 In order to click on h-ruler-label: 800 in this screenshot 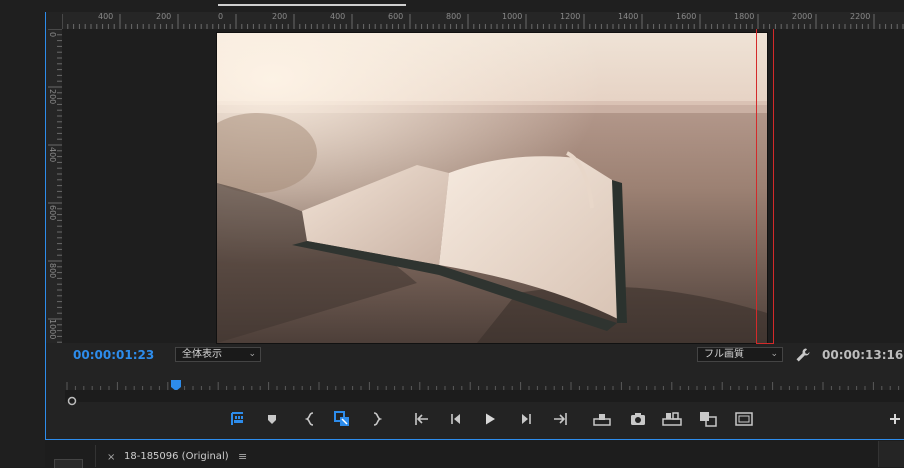, I will do `click(454, 16)`.